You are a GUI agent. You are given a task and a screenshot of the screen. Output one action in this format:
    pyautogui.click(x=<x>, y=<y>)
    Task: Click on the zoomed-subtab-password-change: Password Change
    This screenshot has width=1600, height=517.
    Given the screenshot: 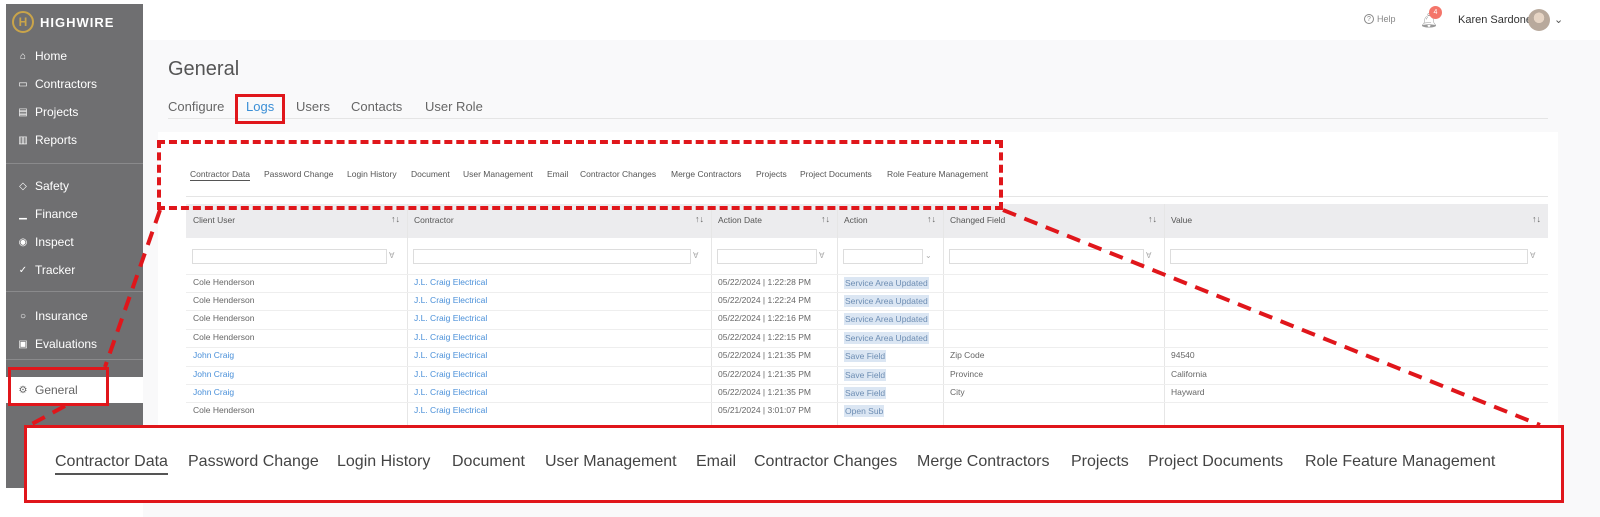 What is the action you would take?
    pyautogui.click(x=253, y=461)
    